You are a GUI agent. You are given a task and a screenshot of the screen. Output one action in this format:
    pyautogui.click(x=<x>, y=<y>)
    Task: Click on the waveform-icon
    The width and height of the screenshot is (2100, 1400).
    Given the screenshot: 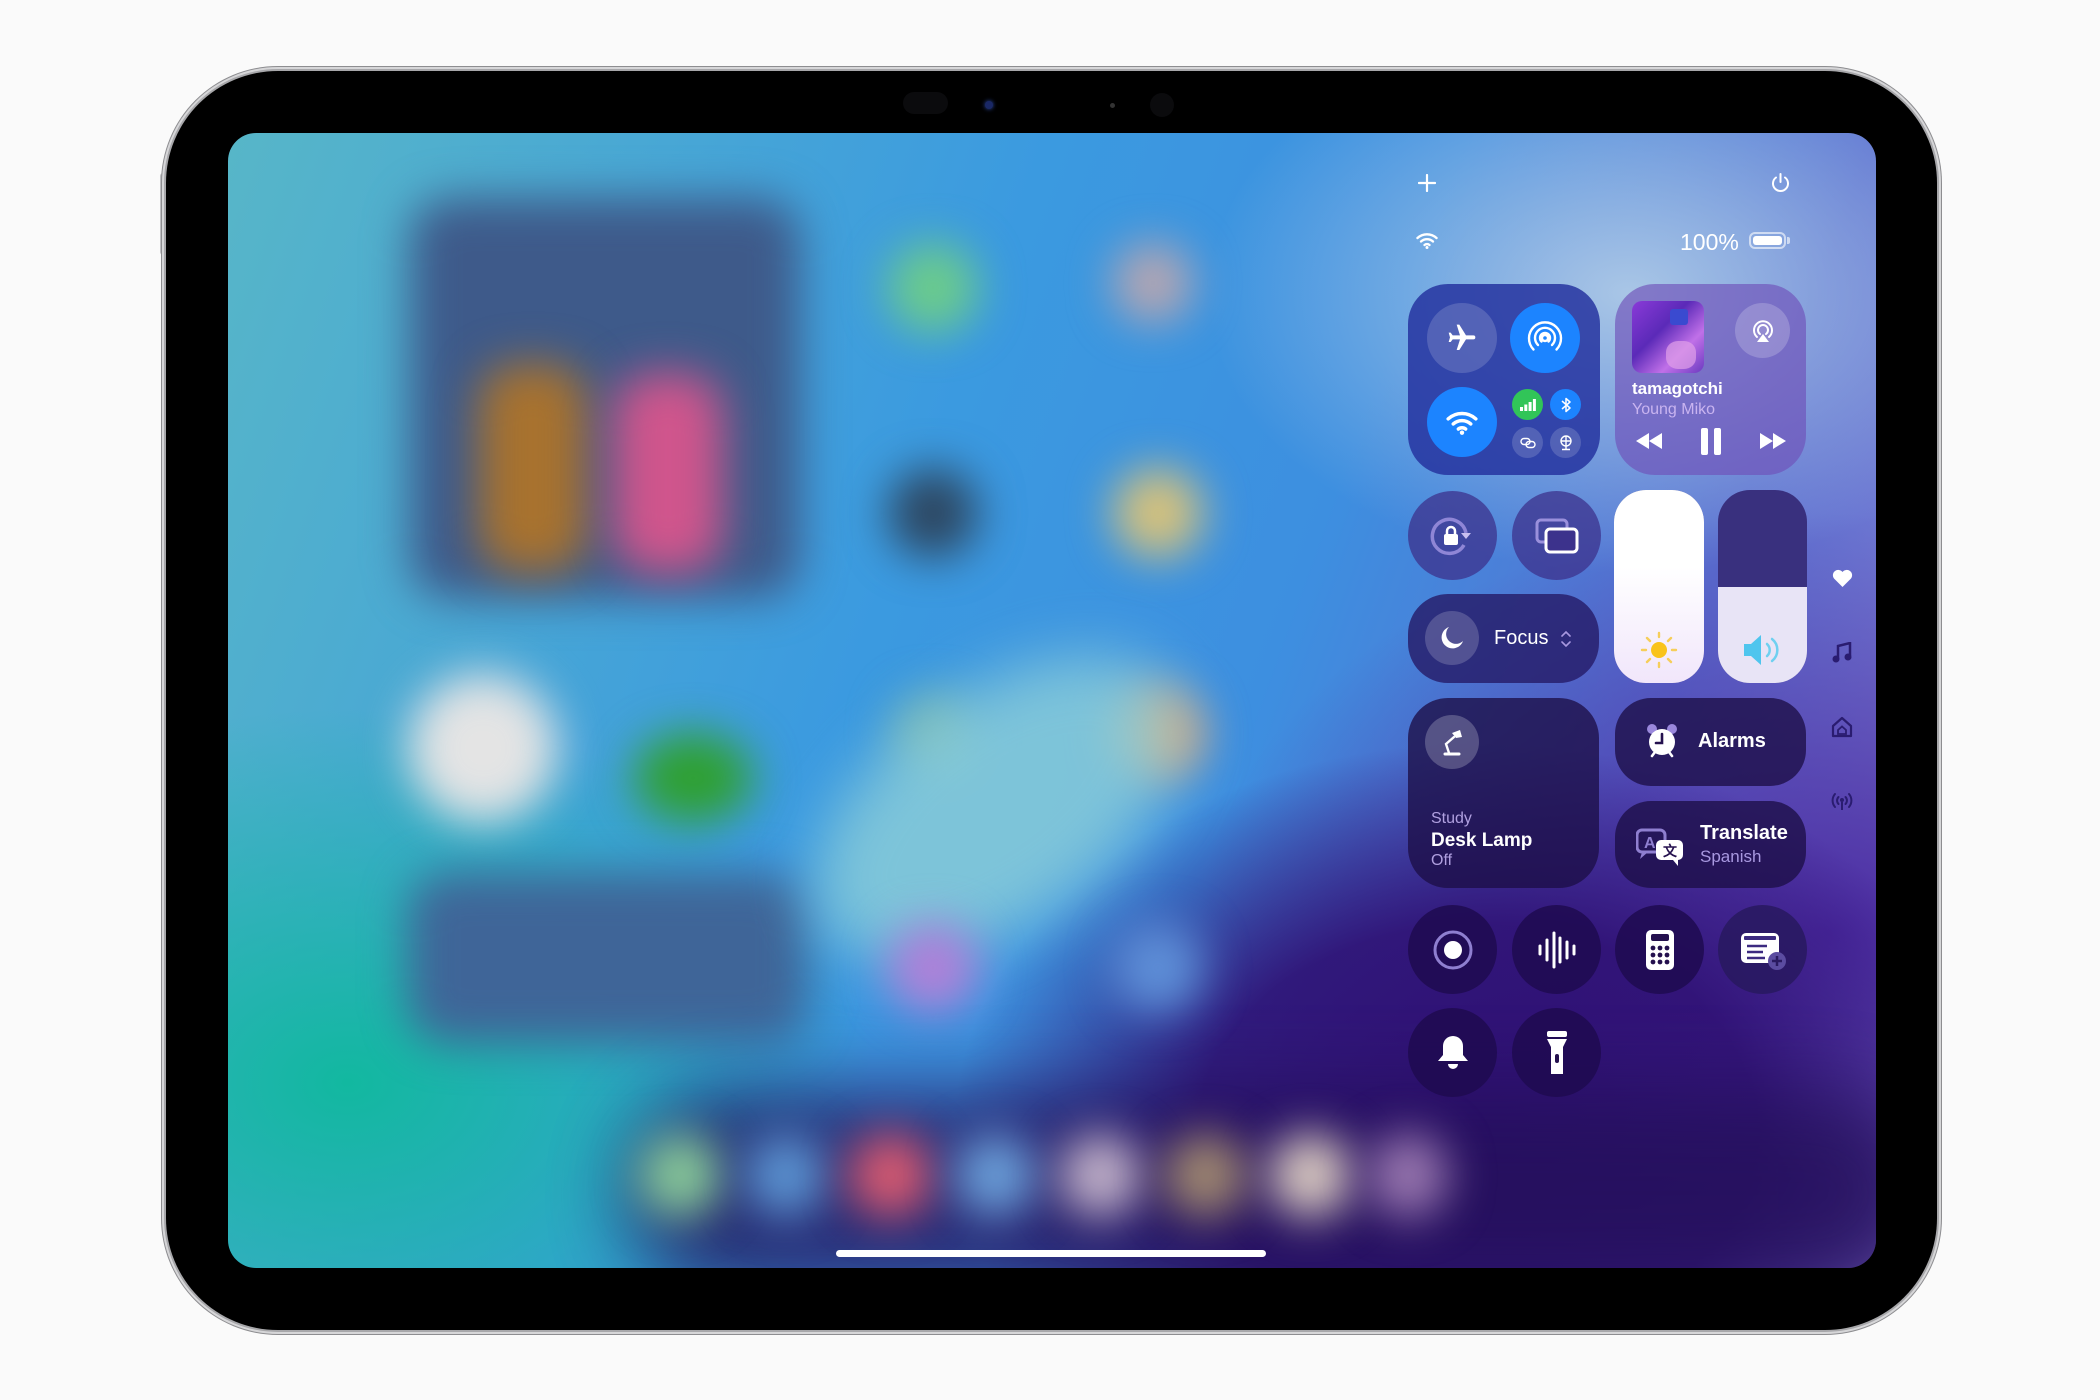 What is the action you would take?
    pyautogui.click(x=1556, y=949)
    